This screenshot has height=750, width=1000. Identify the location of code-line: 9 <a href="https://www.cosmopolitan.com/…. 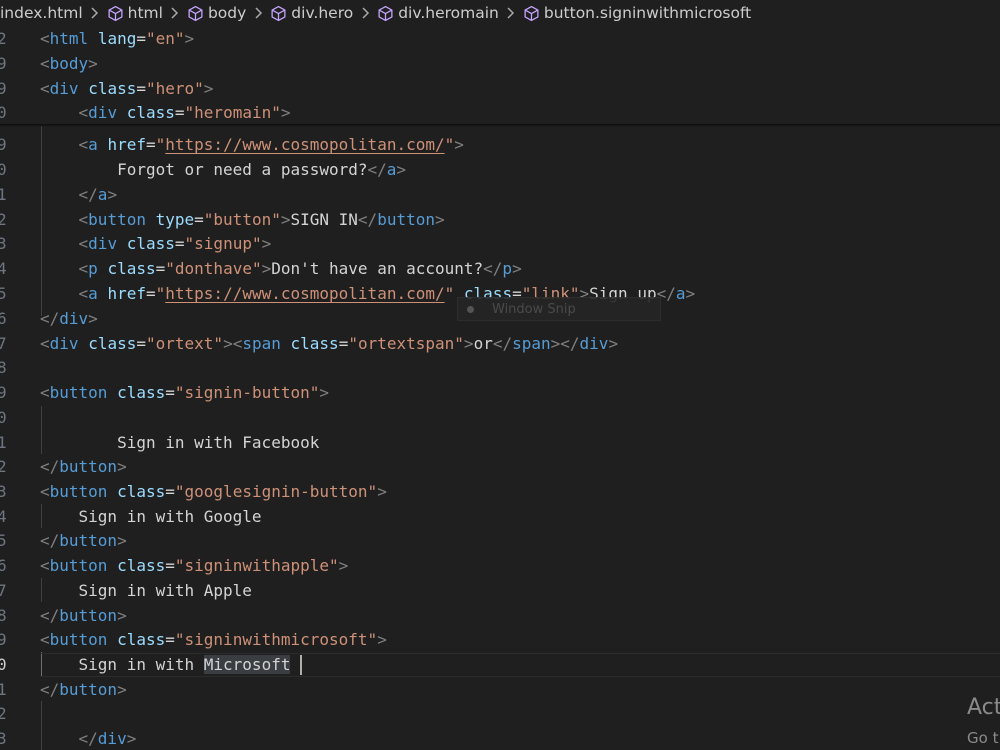
(500, 145).